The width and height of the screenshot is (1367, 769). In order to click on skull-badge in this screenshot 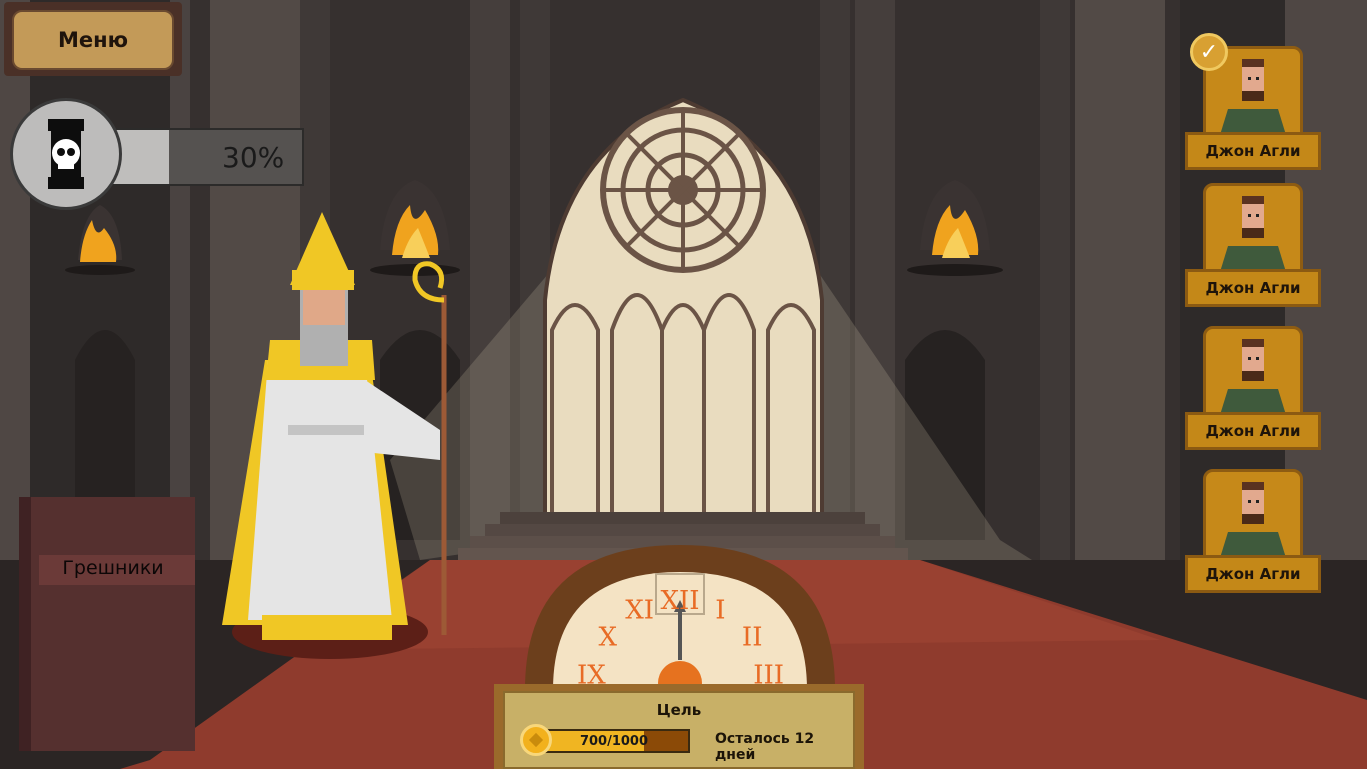, I will do `click(66, 154)`.